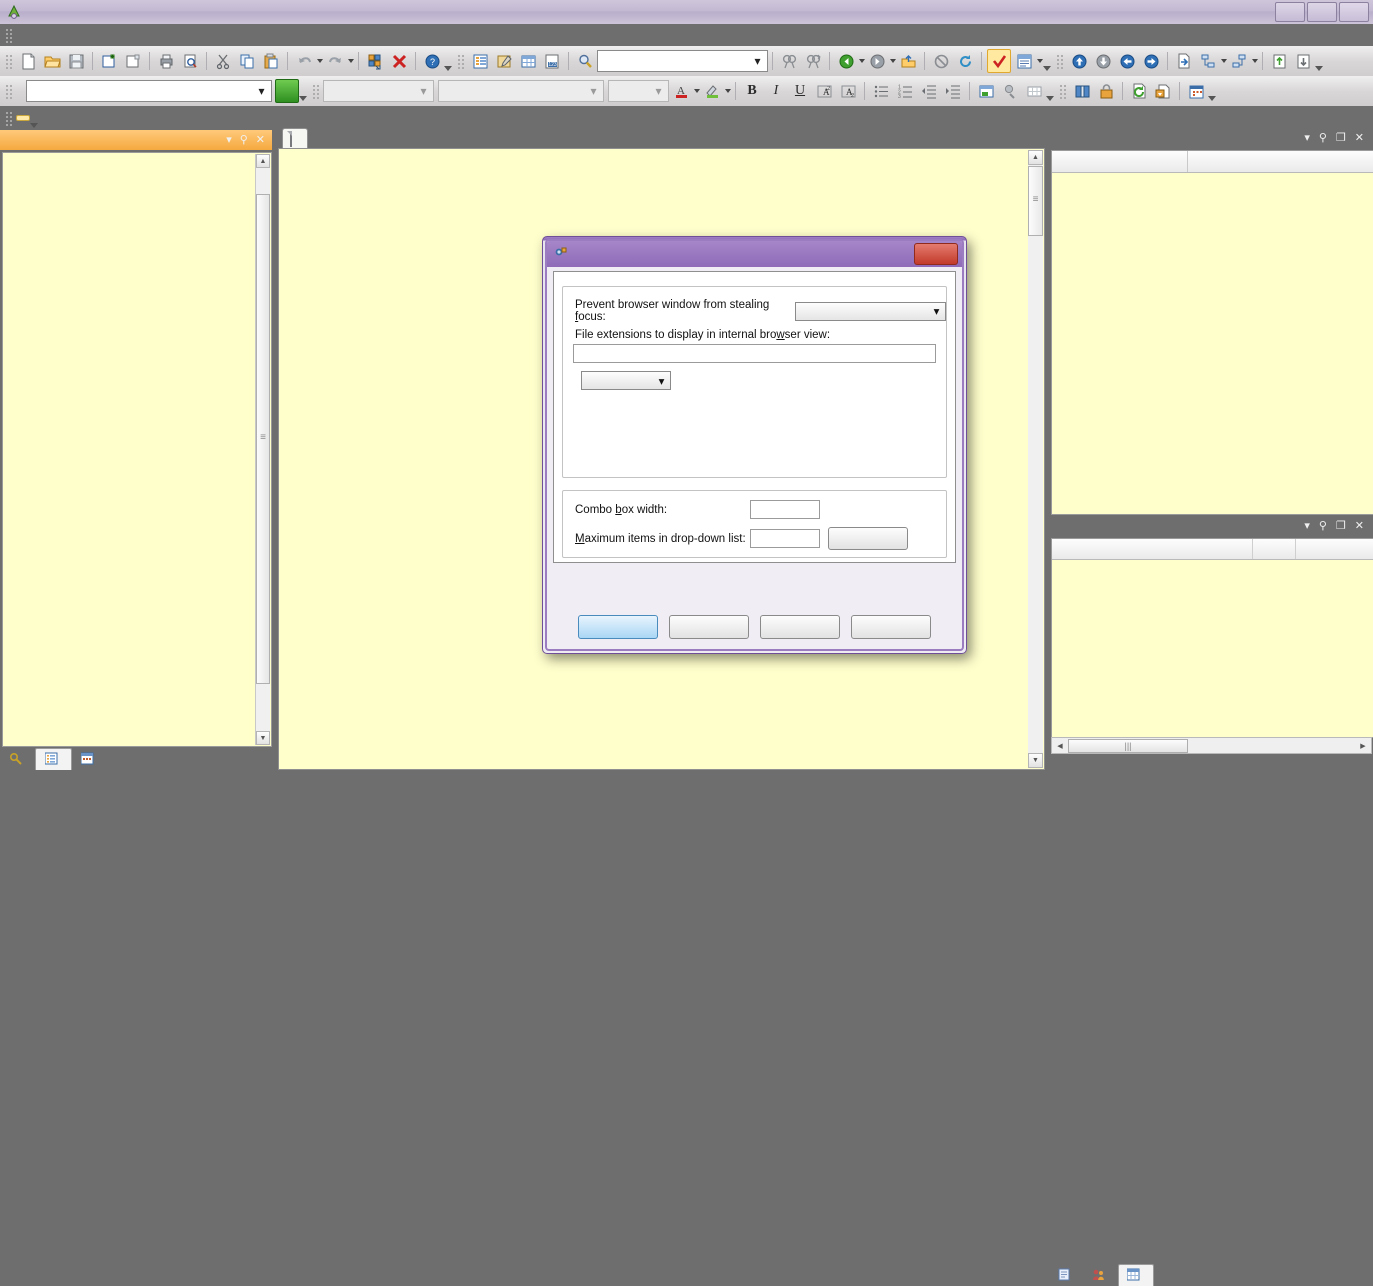  What do you see at coordinates (137, 449) in the screenshot?
I see `explorer-tree: ▲ ▼` at bounding box center [137, 449].